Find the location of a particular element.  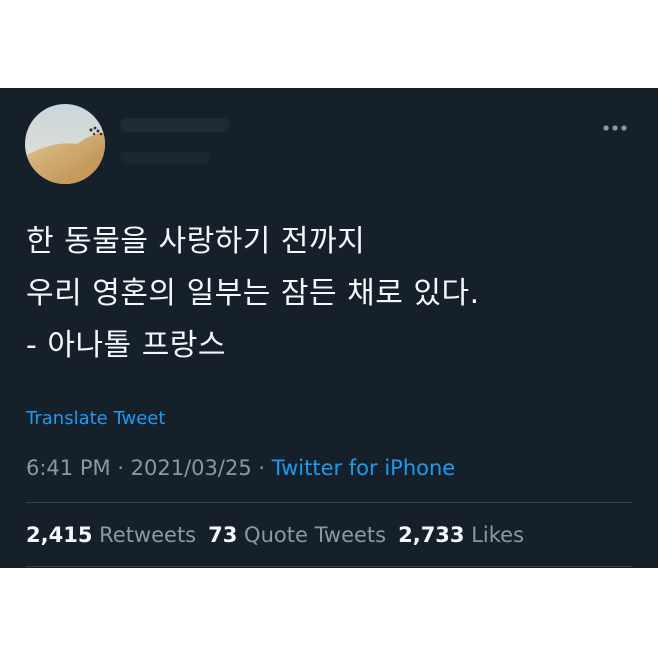

tweet-stats: 2,415 Retweets 73 Quote Tweets 2,733 Likes is located at coordinates (275, 535).